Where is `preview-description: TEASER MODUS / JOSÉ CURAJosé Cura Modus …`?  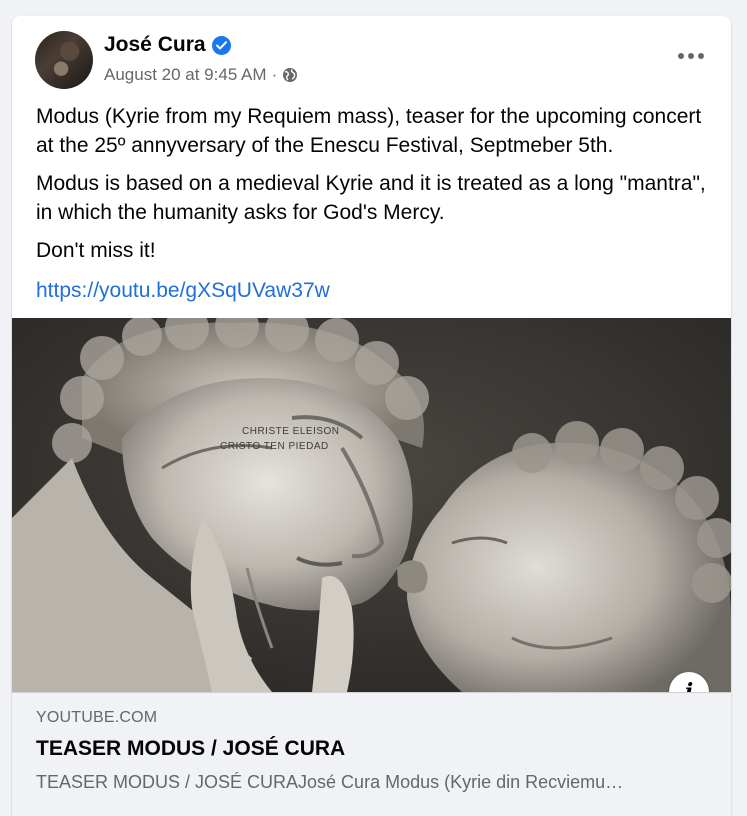 preview-description: TEASER MODUS / JOSÉ CURAJosé Cura Modus … is located at coordinates (330, 782).